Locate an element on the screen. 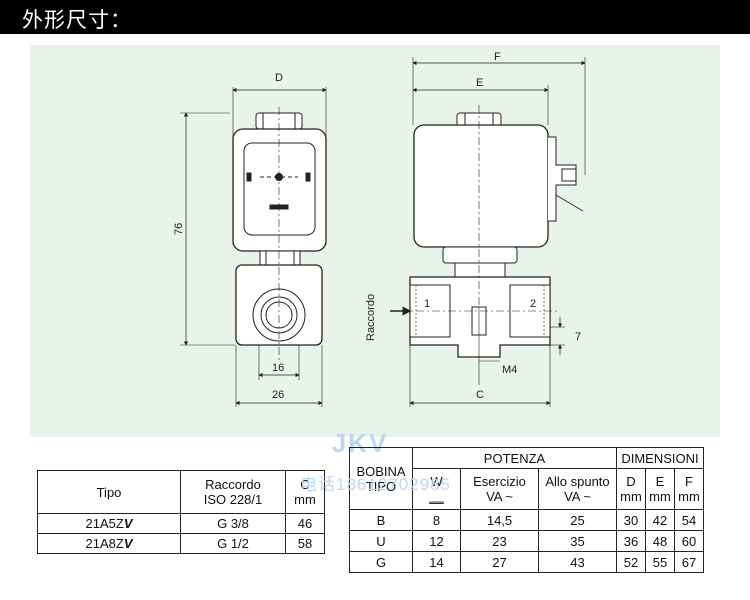 The image size is (750, 600). table-row: U 12 23 35 36 48 60 is located at coordinates (526, 541).